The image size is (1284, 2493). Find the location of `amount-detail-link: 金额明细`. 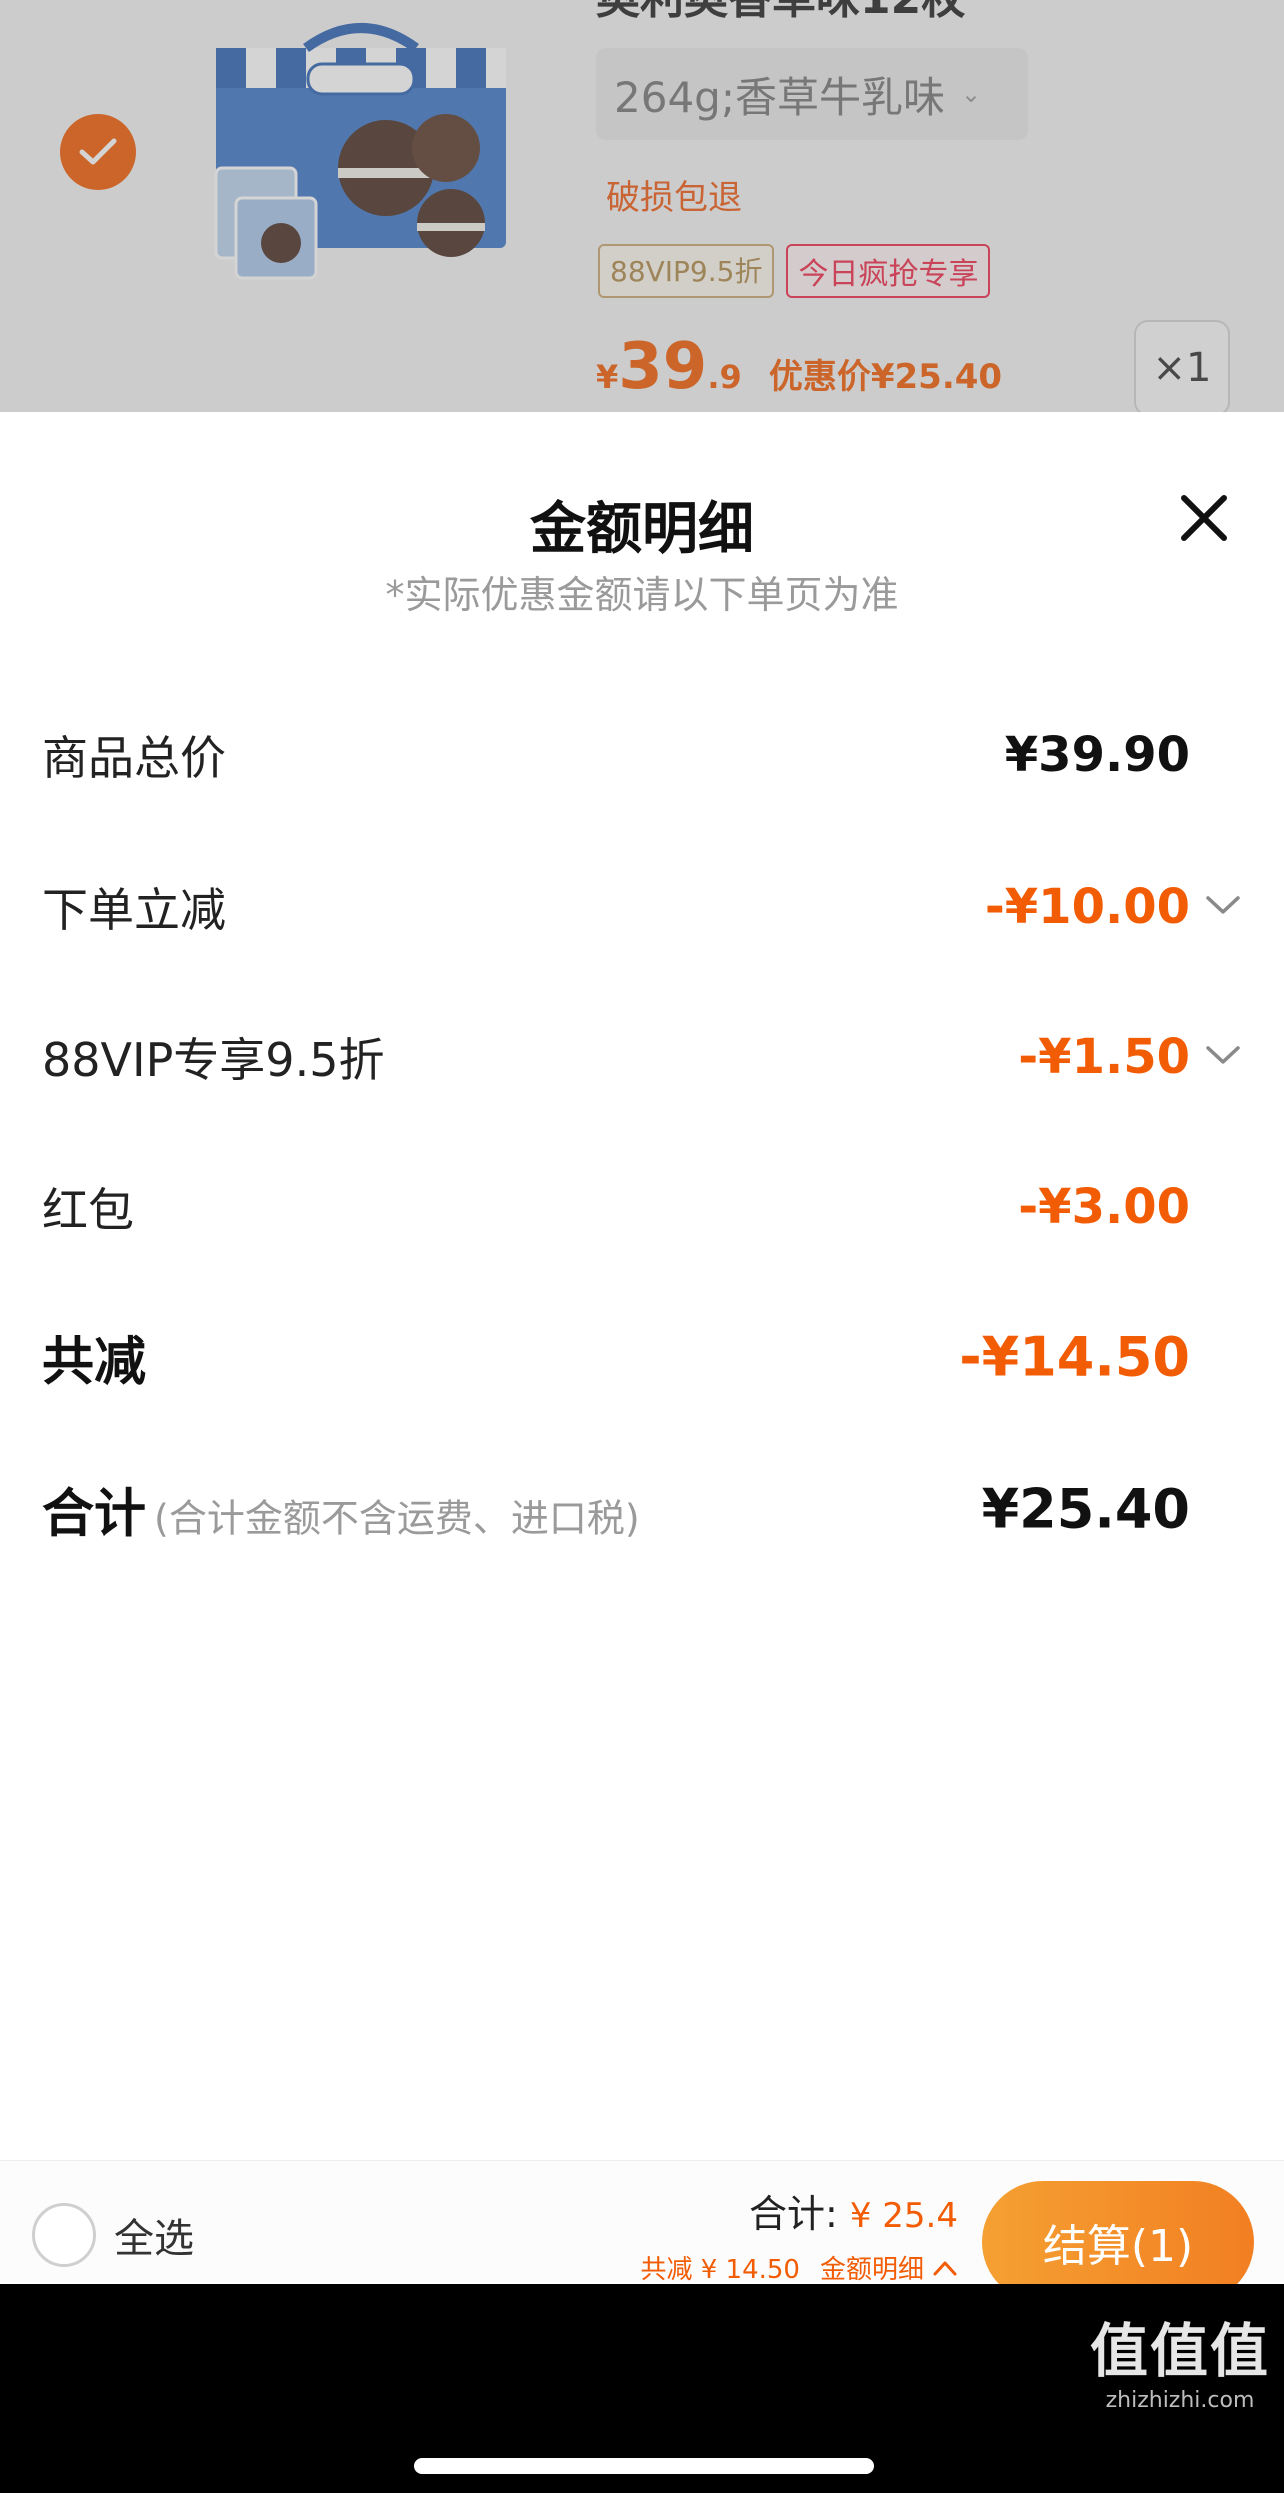

amount-detail-link: 金额明细 is located at coordinates (889, 2267).